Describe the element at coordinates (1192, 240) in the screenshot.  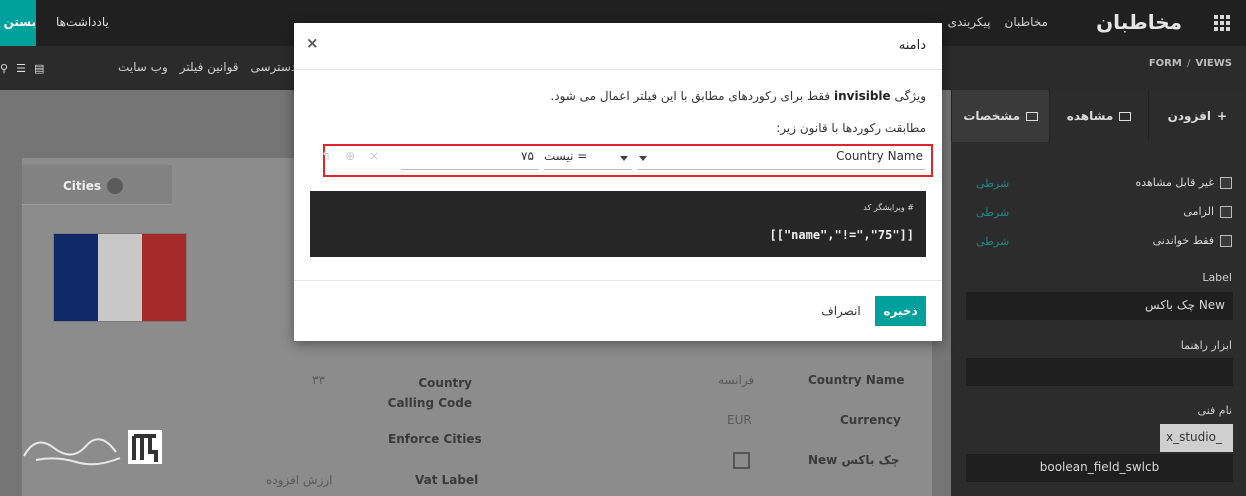
I see `readonly-option: فقط خواندنی` at that location.